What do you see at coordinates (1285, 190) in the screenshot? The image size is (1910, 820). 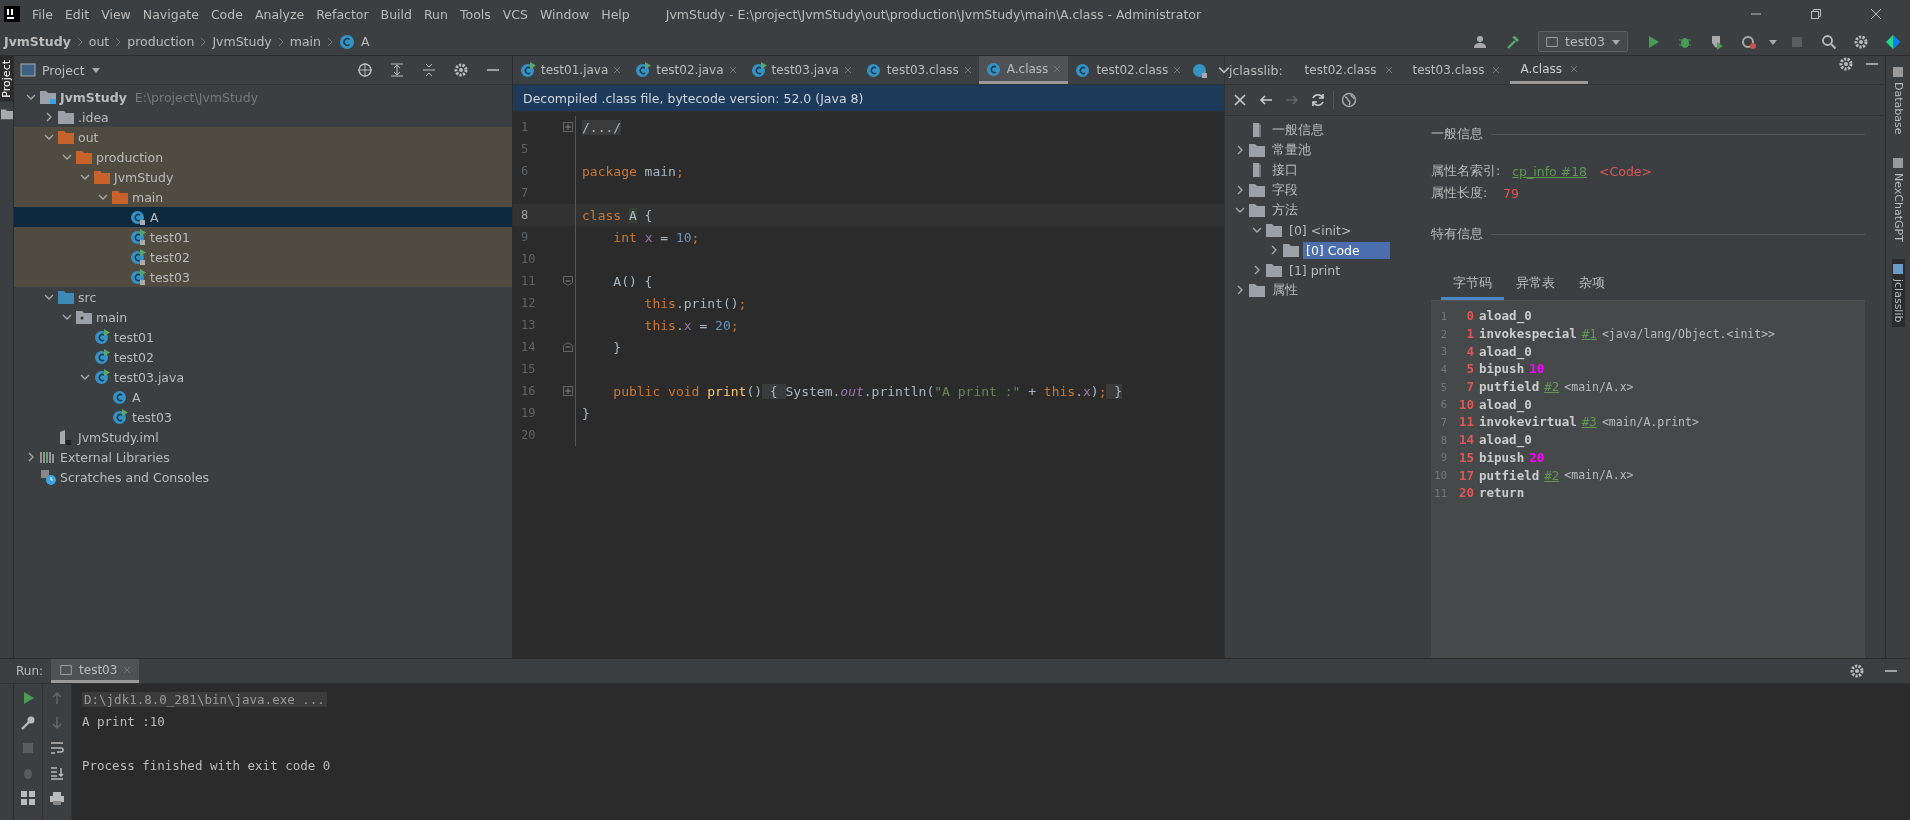 I see `tree-item: 字段` at bounding box center [1285, 190].